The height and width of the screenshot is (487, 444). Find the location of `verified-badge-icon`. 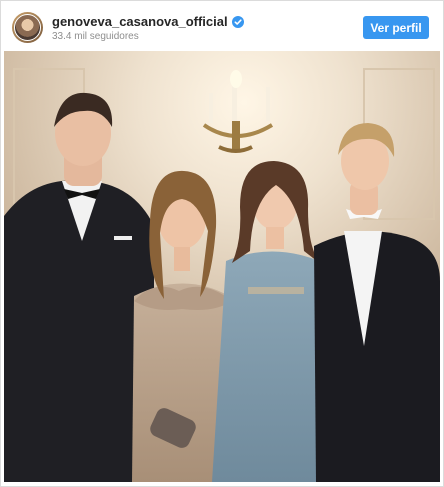

verified-badge-icon is located at coordinates (237, 21).